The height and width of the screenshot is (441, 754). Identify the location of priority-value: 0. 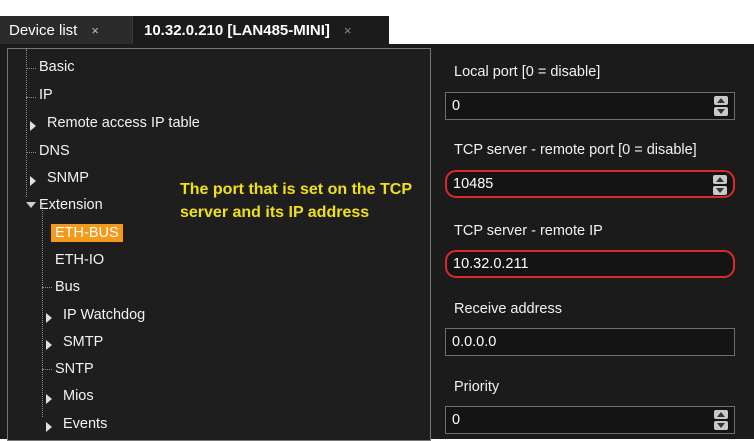
(456, 420).